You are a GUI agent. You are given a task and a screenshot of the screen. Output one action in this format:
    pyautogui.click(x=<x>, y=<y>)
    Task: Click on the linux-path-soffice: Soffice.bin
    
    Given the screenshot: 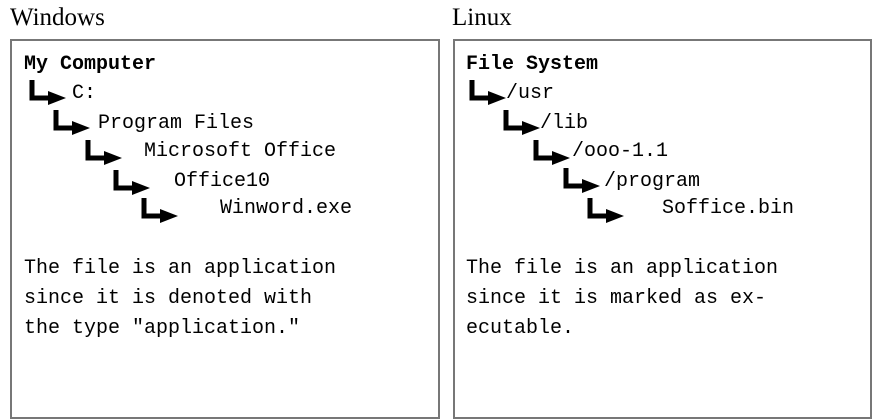 What is the action you would take?
    pyautogui.click(x=728, y=208)
    